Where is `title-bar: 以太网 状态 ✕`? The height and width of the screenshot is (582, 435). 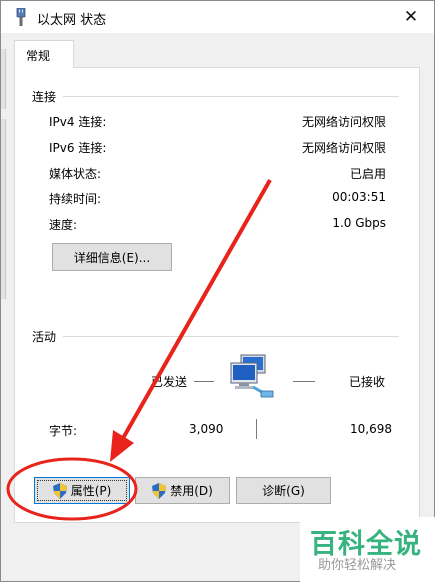 title-bar: 以太网 状态 ✕ is located at coordinates (217, 17).